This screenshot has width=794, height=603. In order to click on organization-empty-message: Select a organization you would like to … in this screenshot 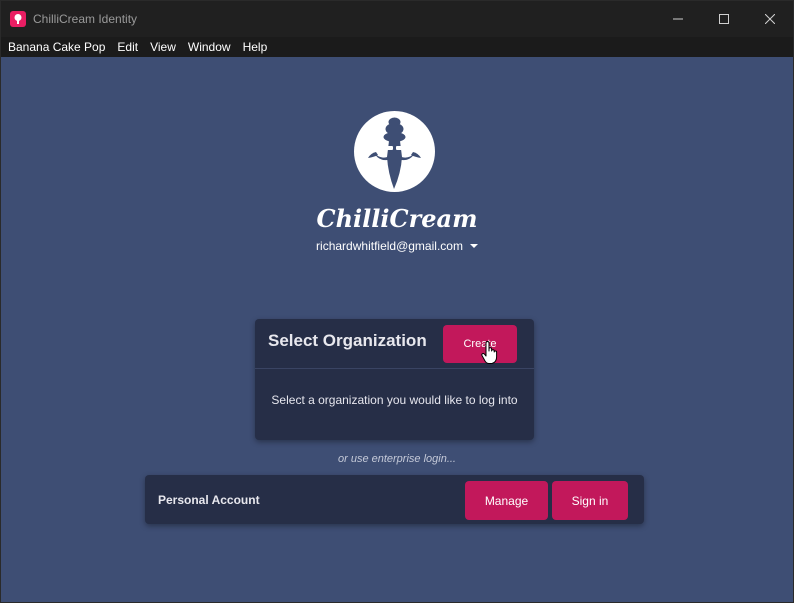, I will do `click(394, 400)`.